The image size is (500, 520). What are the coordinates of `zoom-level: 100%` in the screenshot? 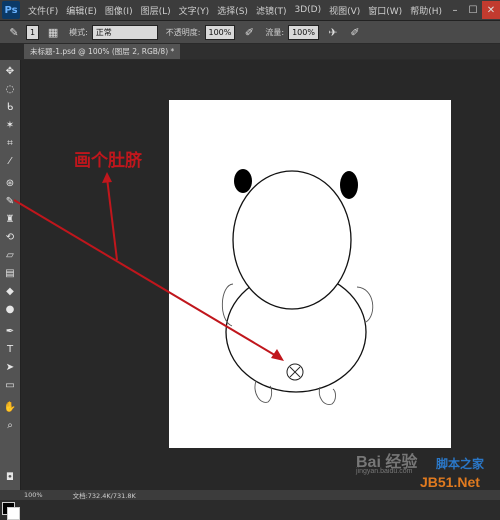 It's located at (33, 495).